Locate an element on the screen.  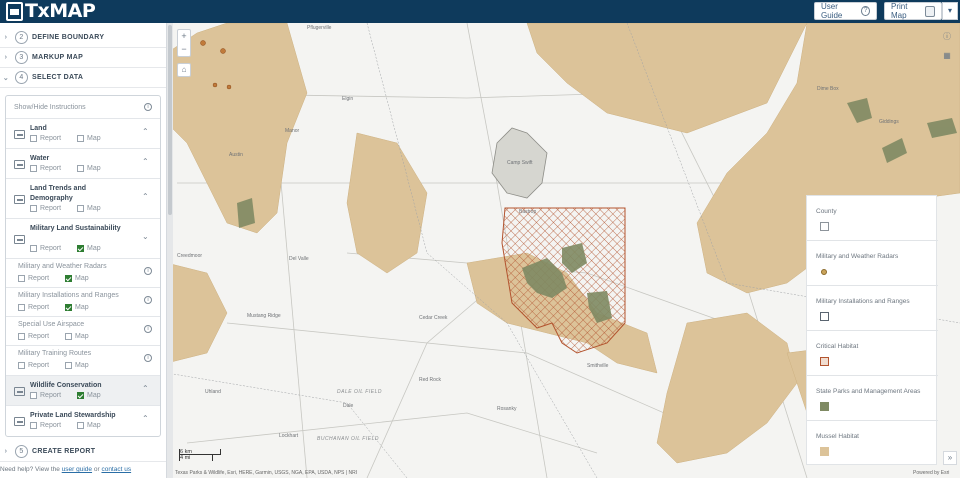
airspace-report-checkbox: Report is located at coordinates (33, 336).